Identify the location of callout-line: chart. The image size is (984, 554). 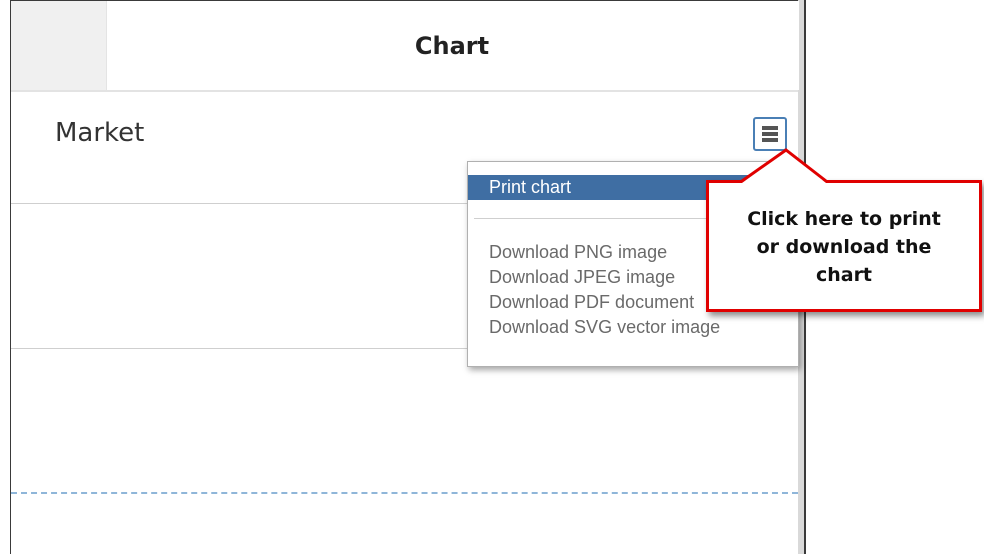
(844, 275).